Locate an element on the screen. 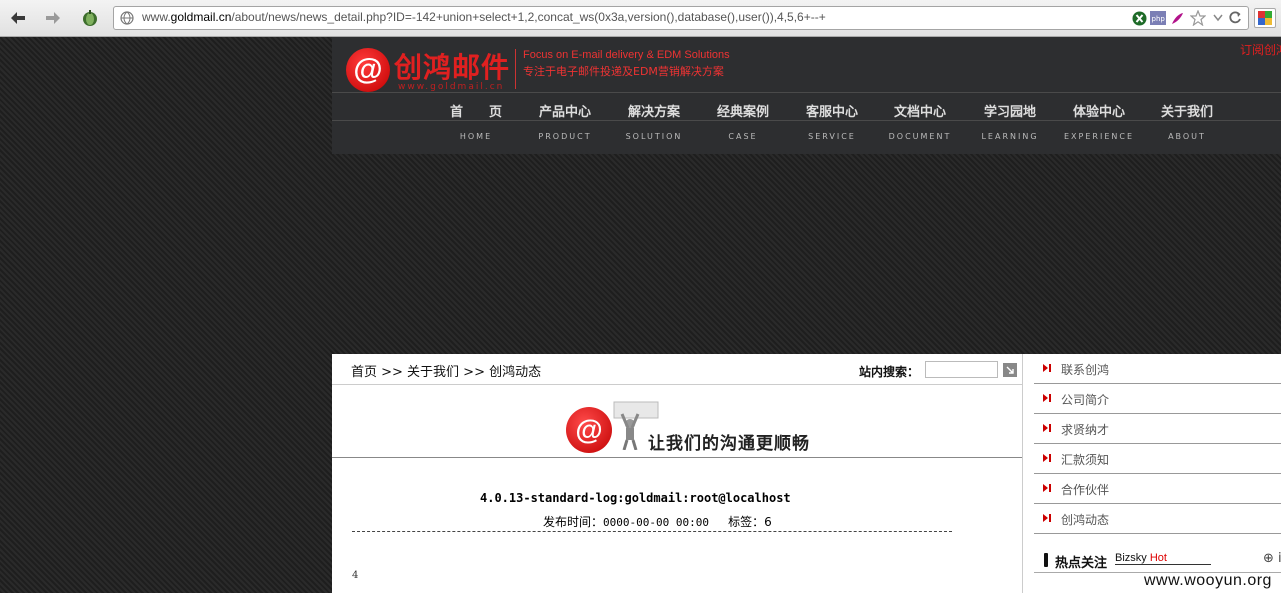 This screenshot has width=1281, height=593. nav-label-en: PRODUCT is located at coordinates (565, 136).